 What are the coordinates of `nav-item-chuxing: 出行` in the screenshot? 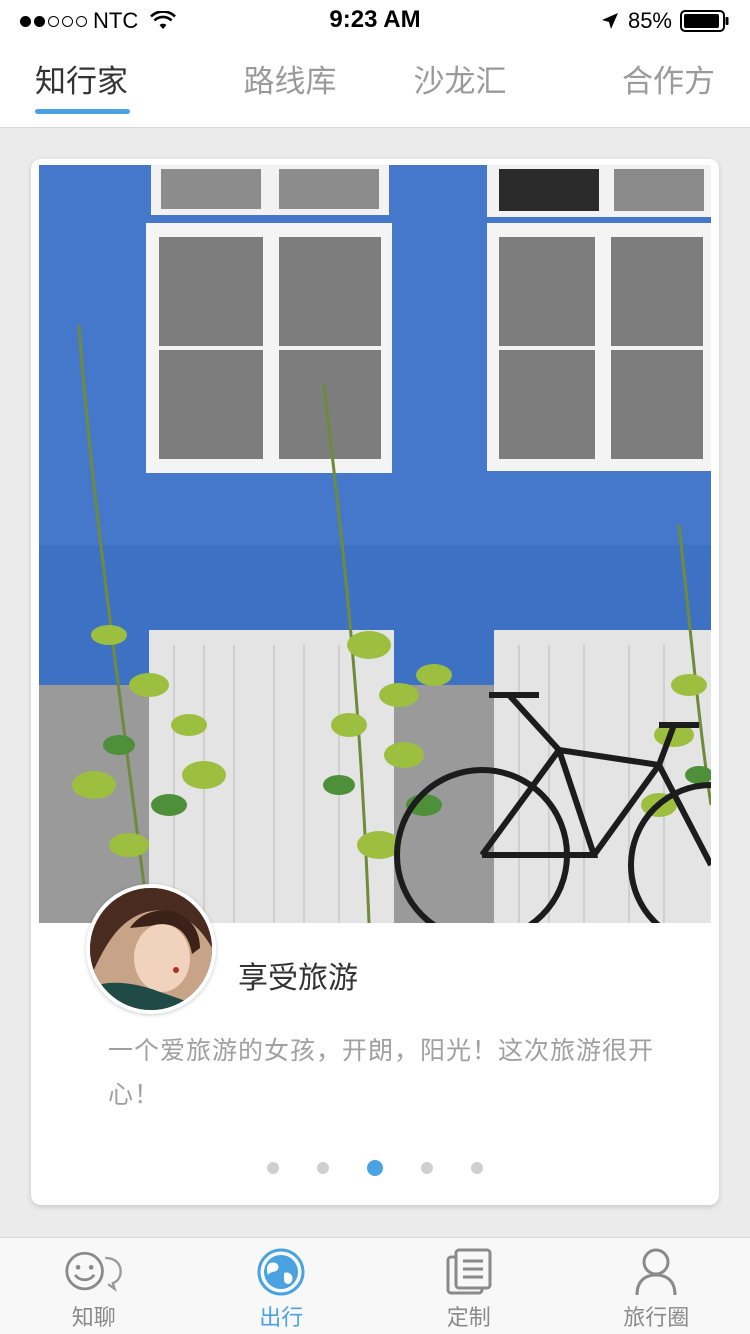 It's located at (282, 1286).